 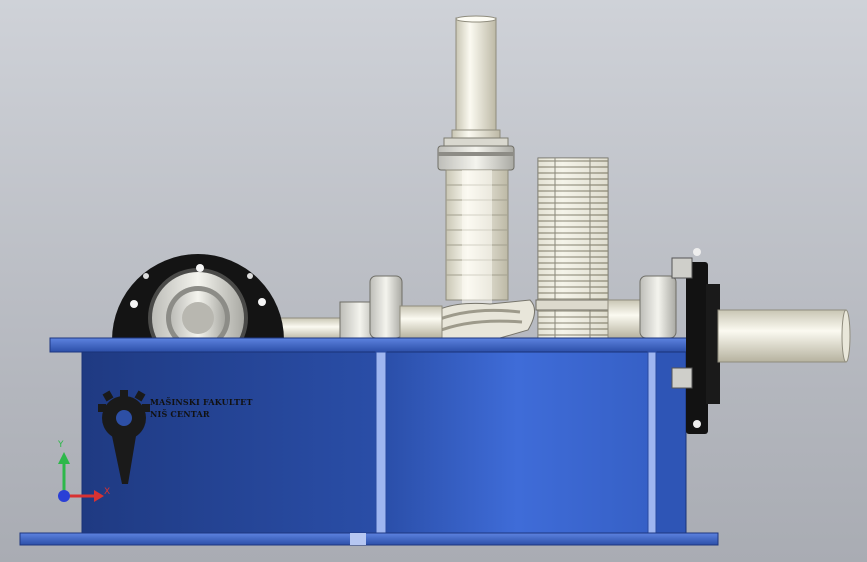 I want to click on spur-gear, so click(x=573, y=248).